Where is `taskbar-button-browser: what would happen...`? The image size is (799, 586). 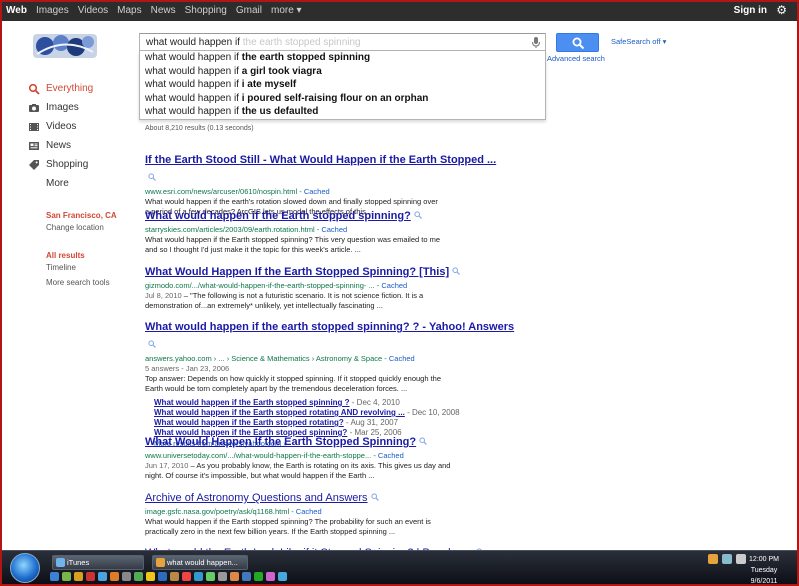
taskbar-button-browser: what would happen... is located at coordinates (200, 562).